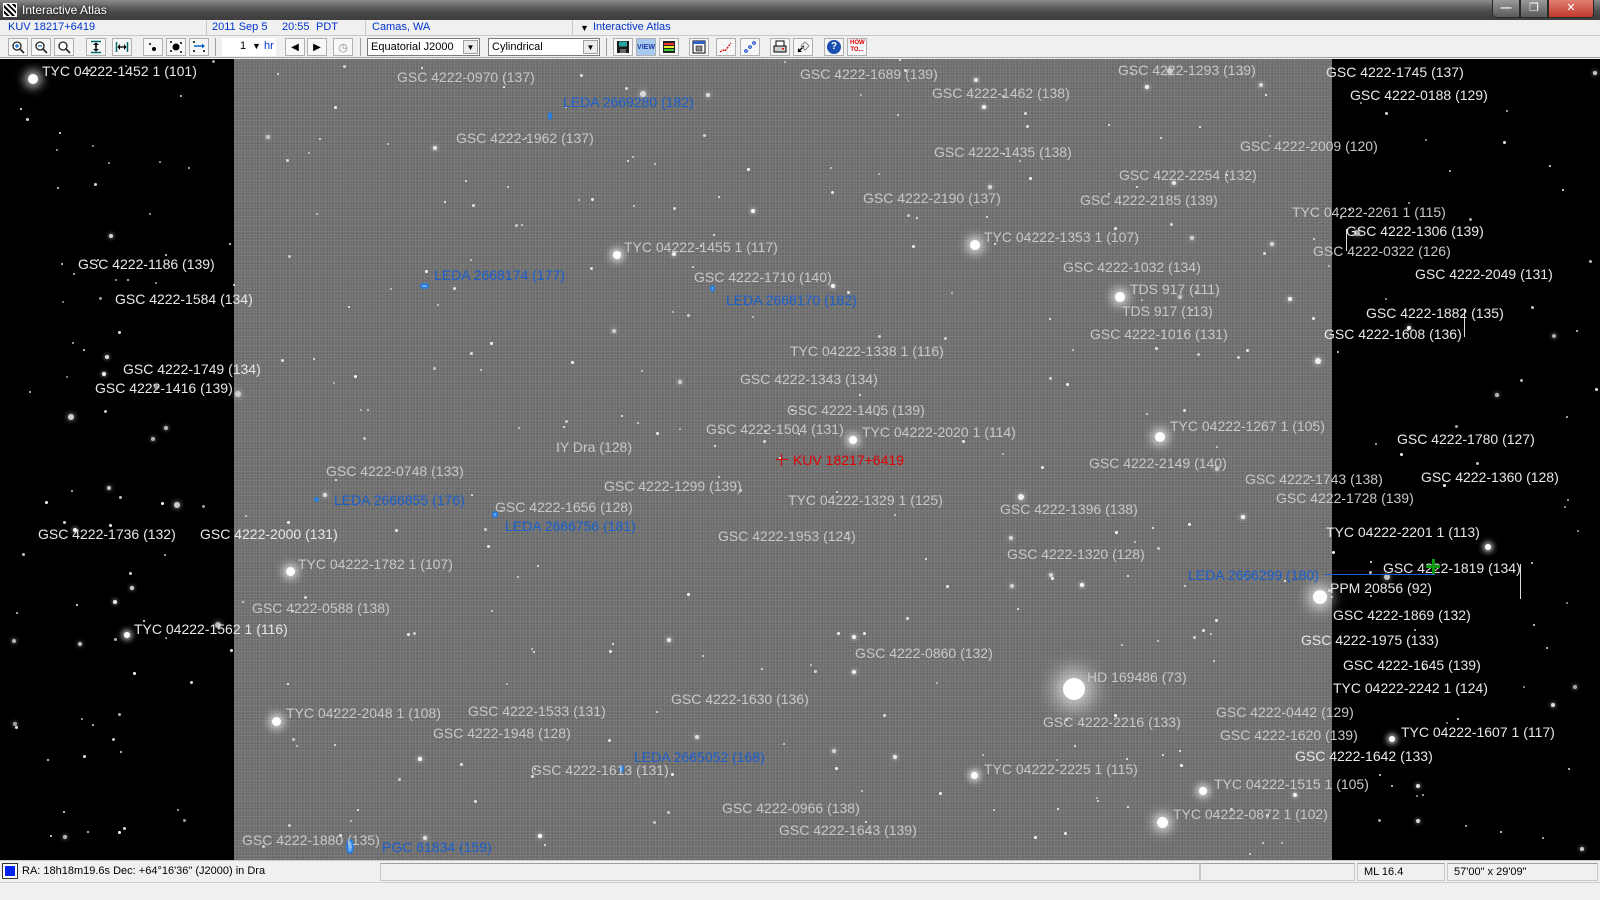 The width and height of the screenshot is (1600, 900). I want to click on star-label: TYC 04222-1452 1 (101), so click(119, 71).